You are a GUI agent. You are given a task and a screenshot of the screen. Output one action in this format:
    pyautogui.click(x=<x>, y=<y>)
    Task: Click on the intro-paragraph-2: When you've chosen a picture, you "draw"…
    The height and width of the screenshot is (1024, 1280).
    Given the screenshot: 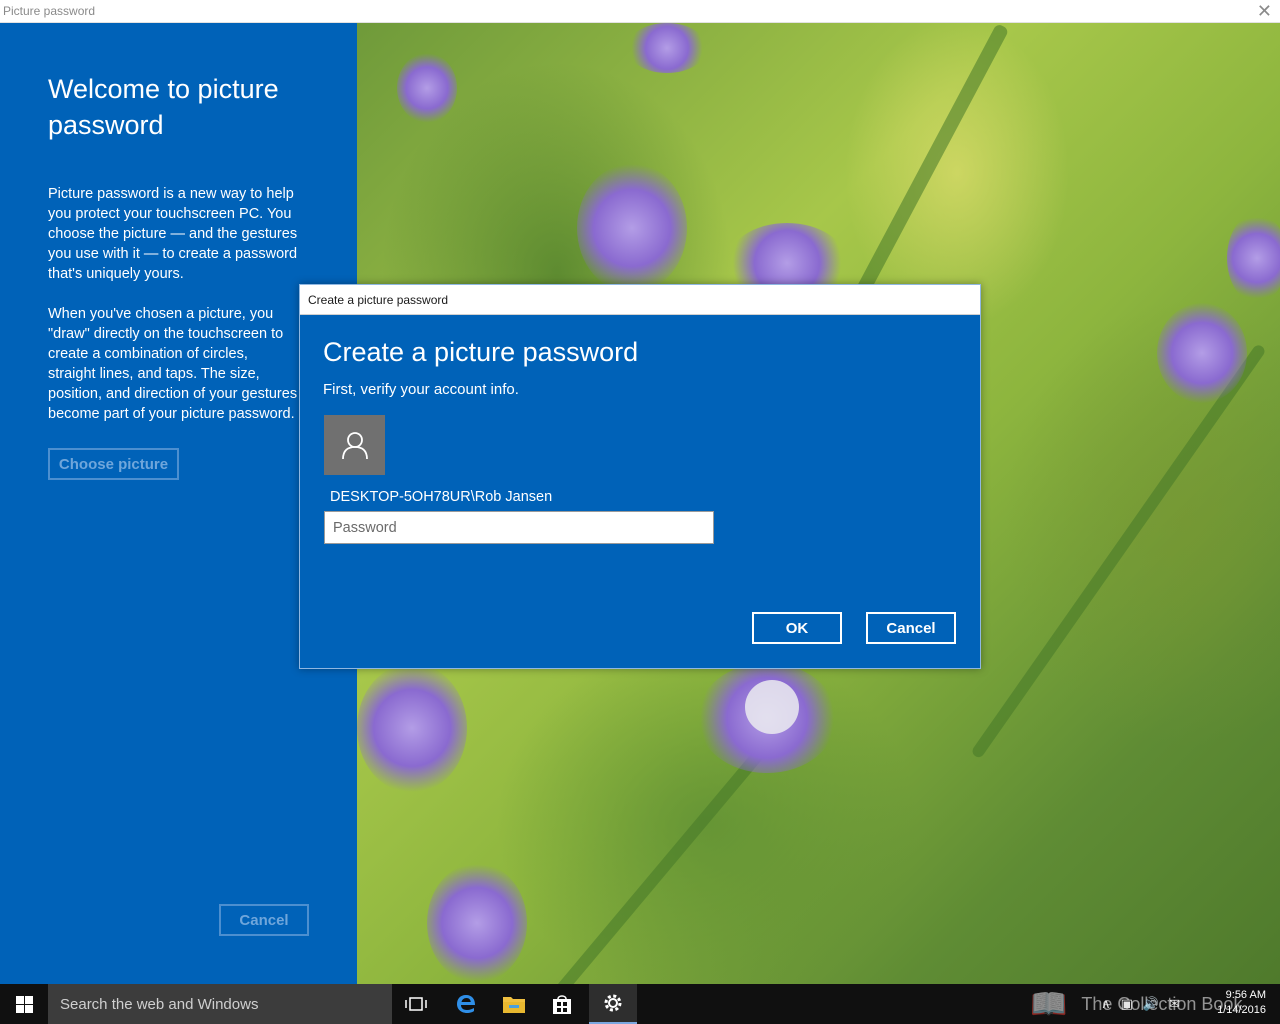 What is the action you would take?
    pyautogui.click(x=173, y=364)
    